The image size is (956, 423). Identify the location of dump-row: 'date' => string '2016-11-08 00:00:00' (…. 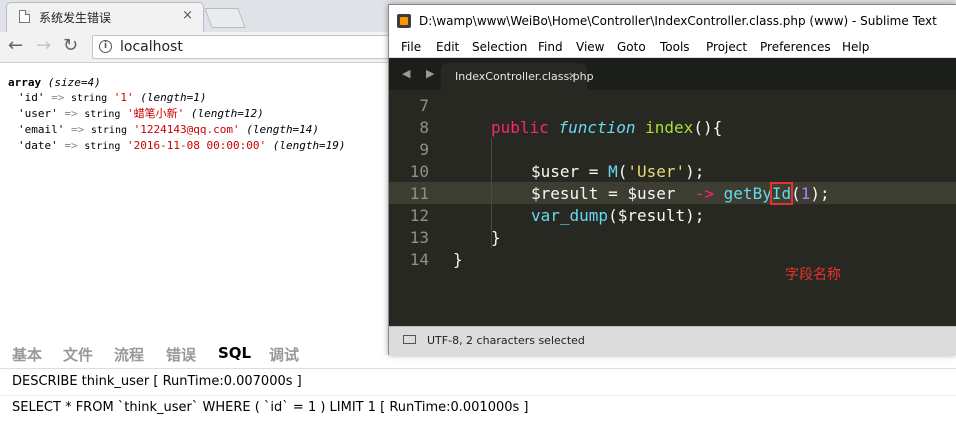
(182, 145).